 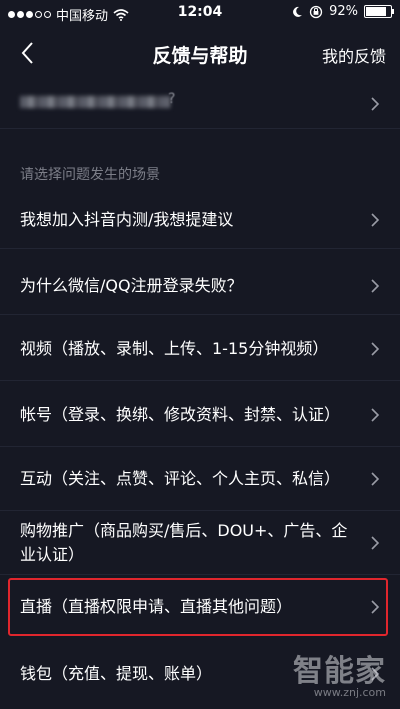 What do you see at coordinates (90, 175) in the screenshot?
I see `section-label: 请选择问题发生的场景` at bounding box center [90, 175].